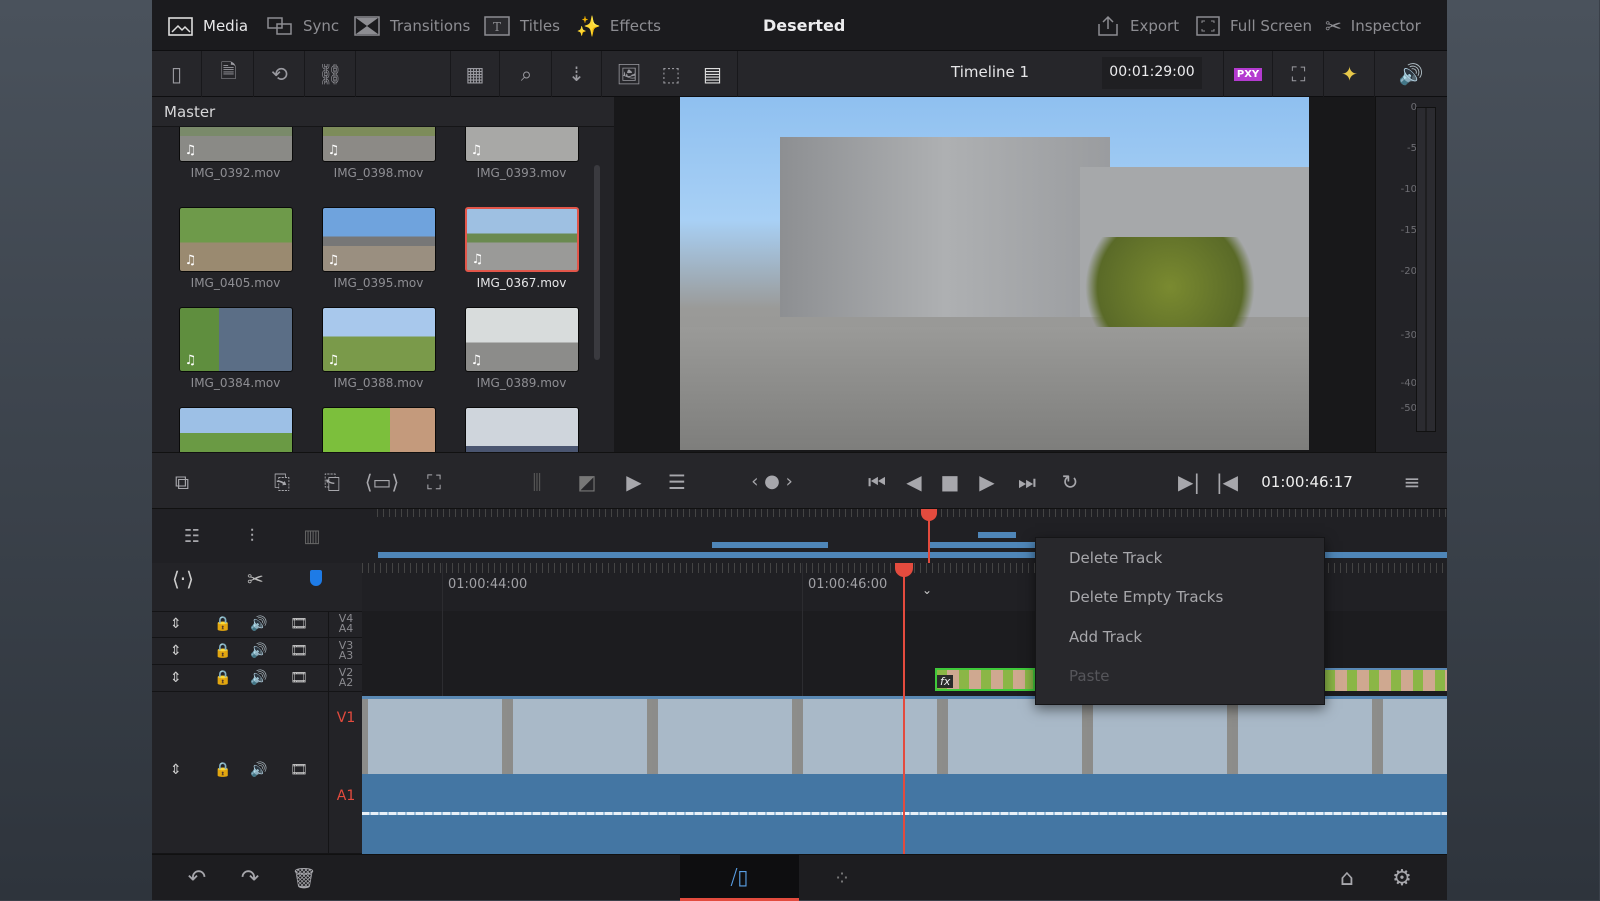 This screenshot has height=901, width=1600. What do you see at coordinates (537, 481) in the screenshot?
I see `split-button: ⫼` at bounding box center [537, 481].